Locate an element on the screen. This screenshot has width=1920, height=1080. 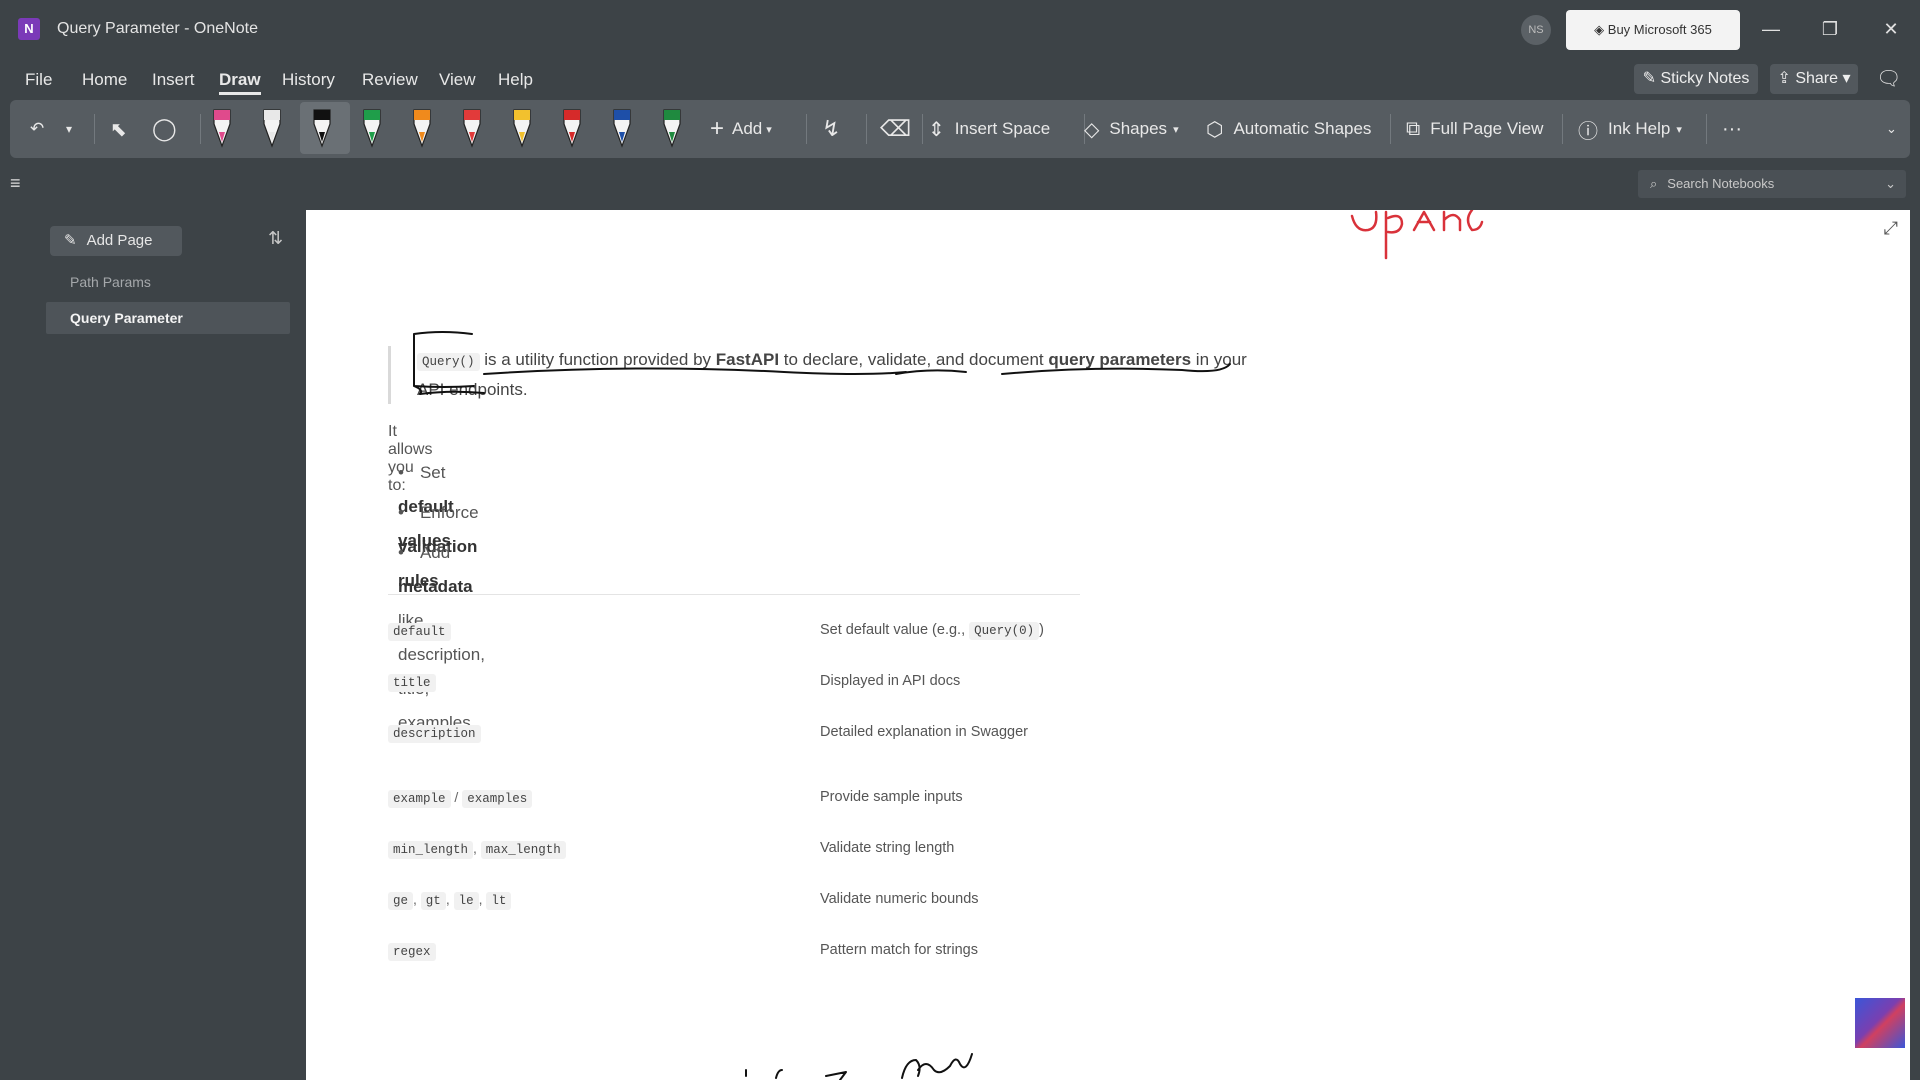
shapes-label: Shapes is located at coordinates (1138, 128).